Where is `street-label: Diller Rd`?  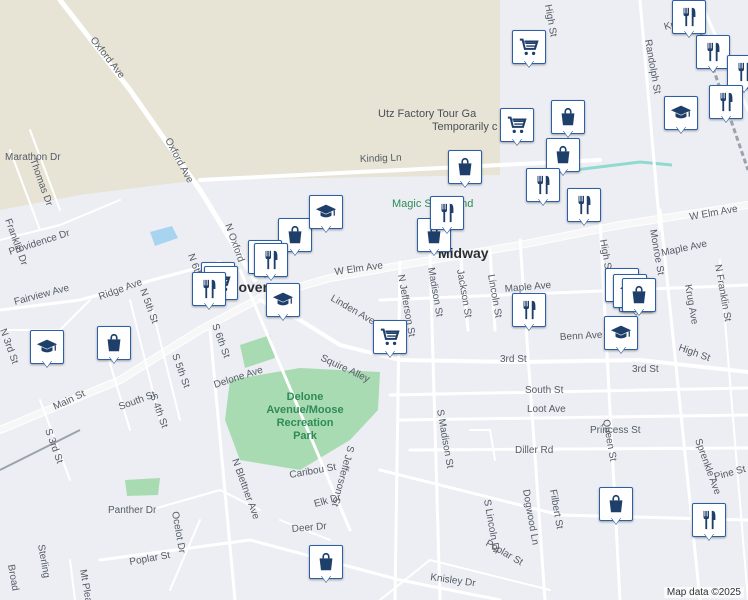 street-label: Diller Rd is located at coordinates (534, 450).